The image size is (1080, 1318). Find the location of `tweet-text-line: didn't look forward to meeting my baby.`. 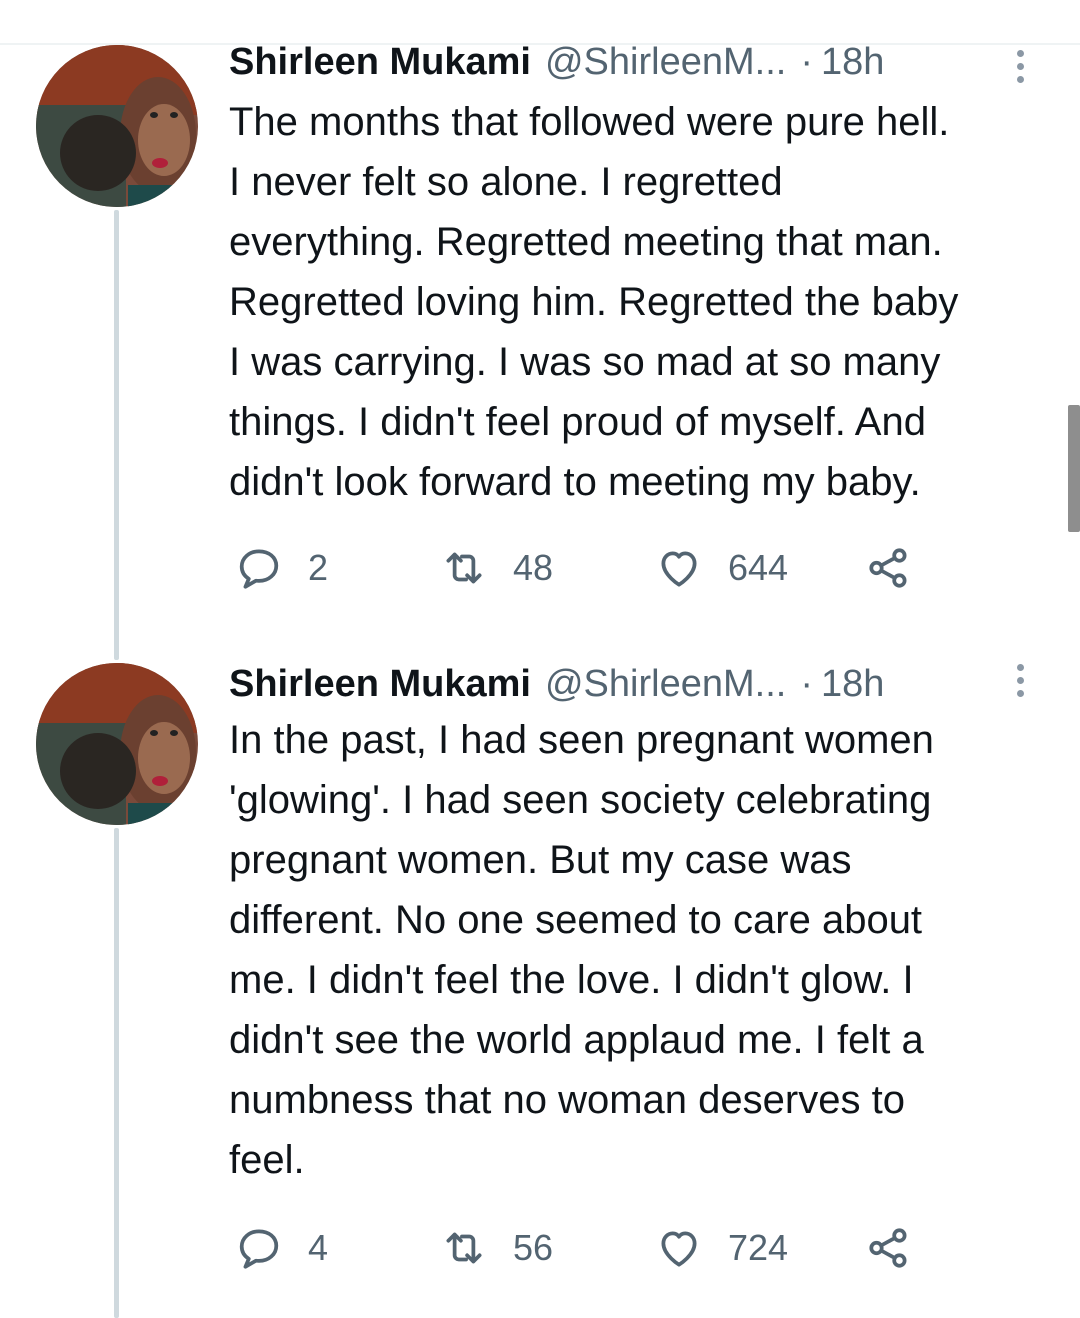

tweet-text-line: didn't look forward to meeting my baby. is located at coordinates (575, 482).